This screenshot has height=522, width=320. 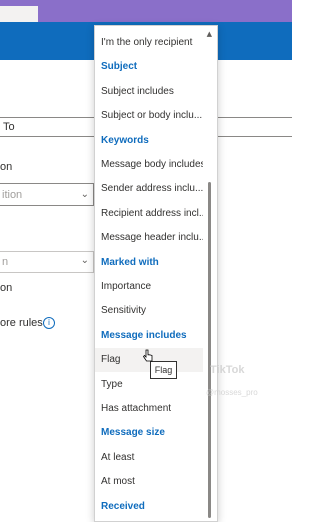 I want to click on menu-item-subject-includes: Subject includes, so click(x=149, y=92).